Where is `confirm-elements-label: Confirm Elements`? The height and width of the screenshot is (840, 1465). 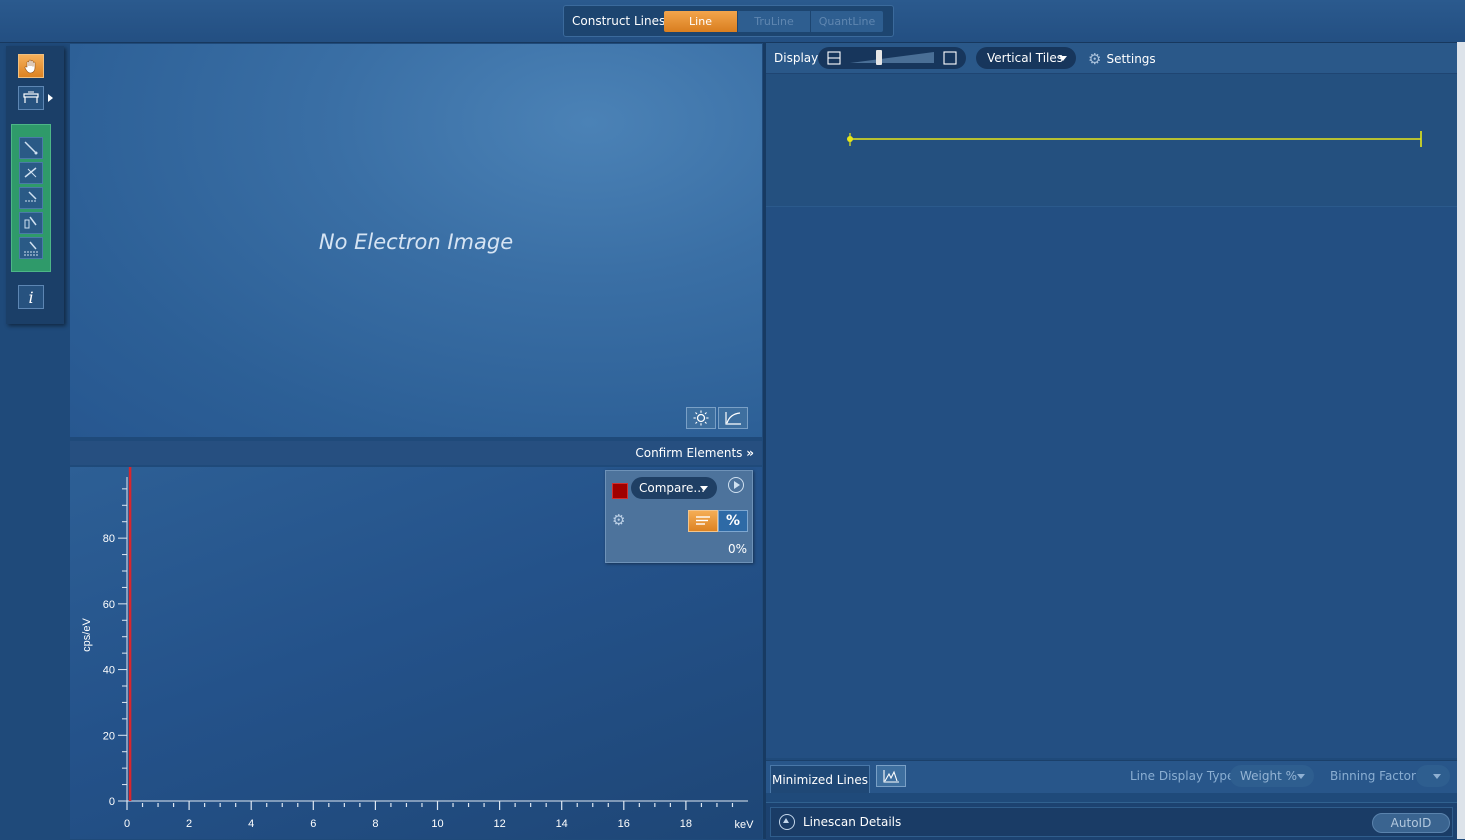 confirm-elements-label: Confirm Elements is located at coordinates (689, 453).